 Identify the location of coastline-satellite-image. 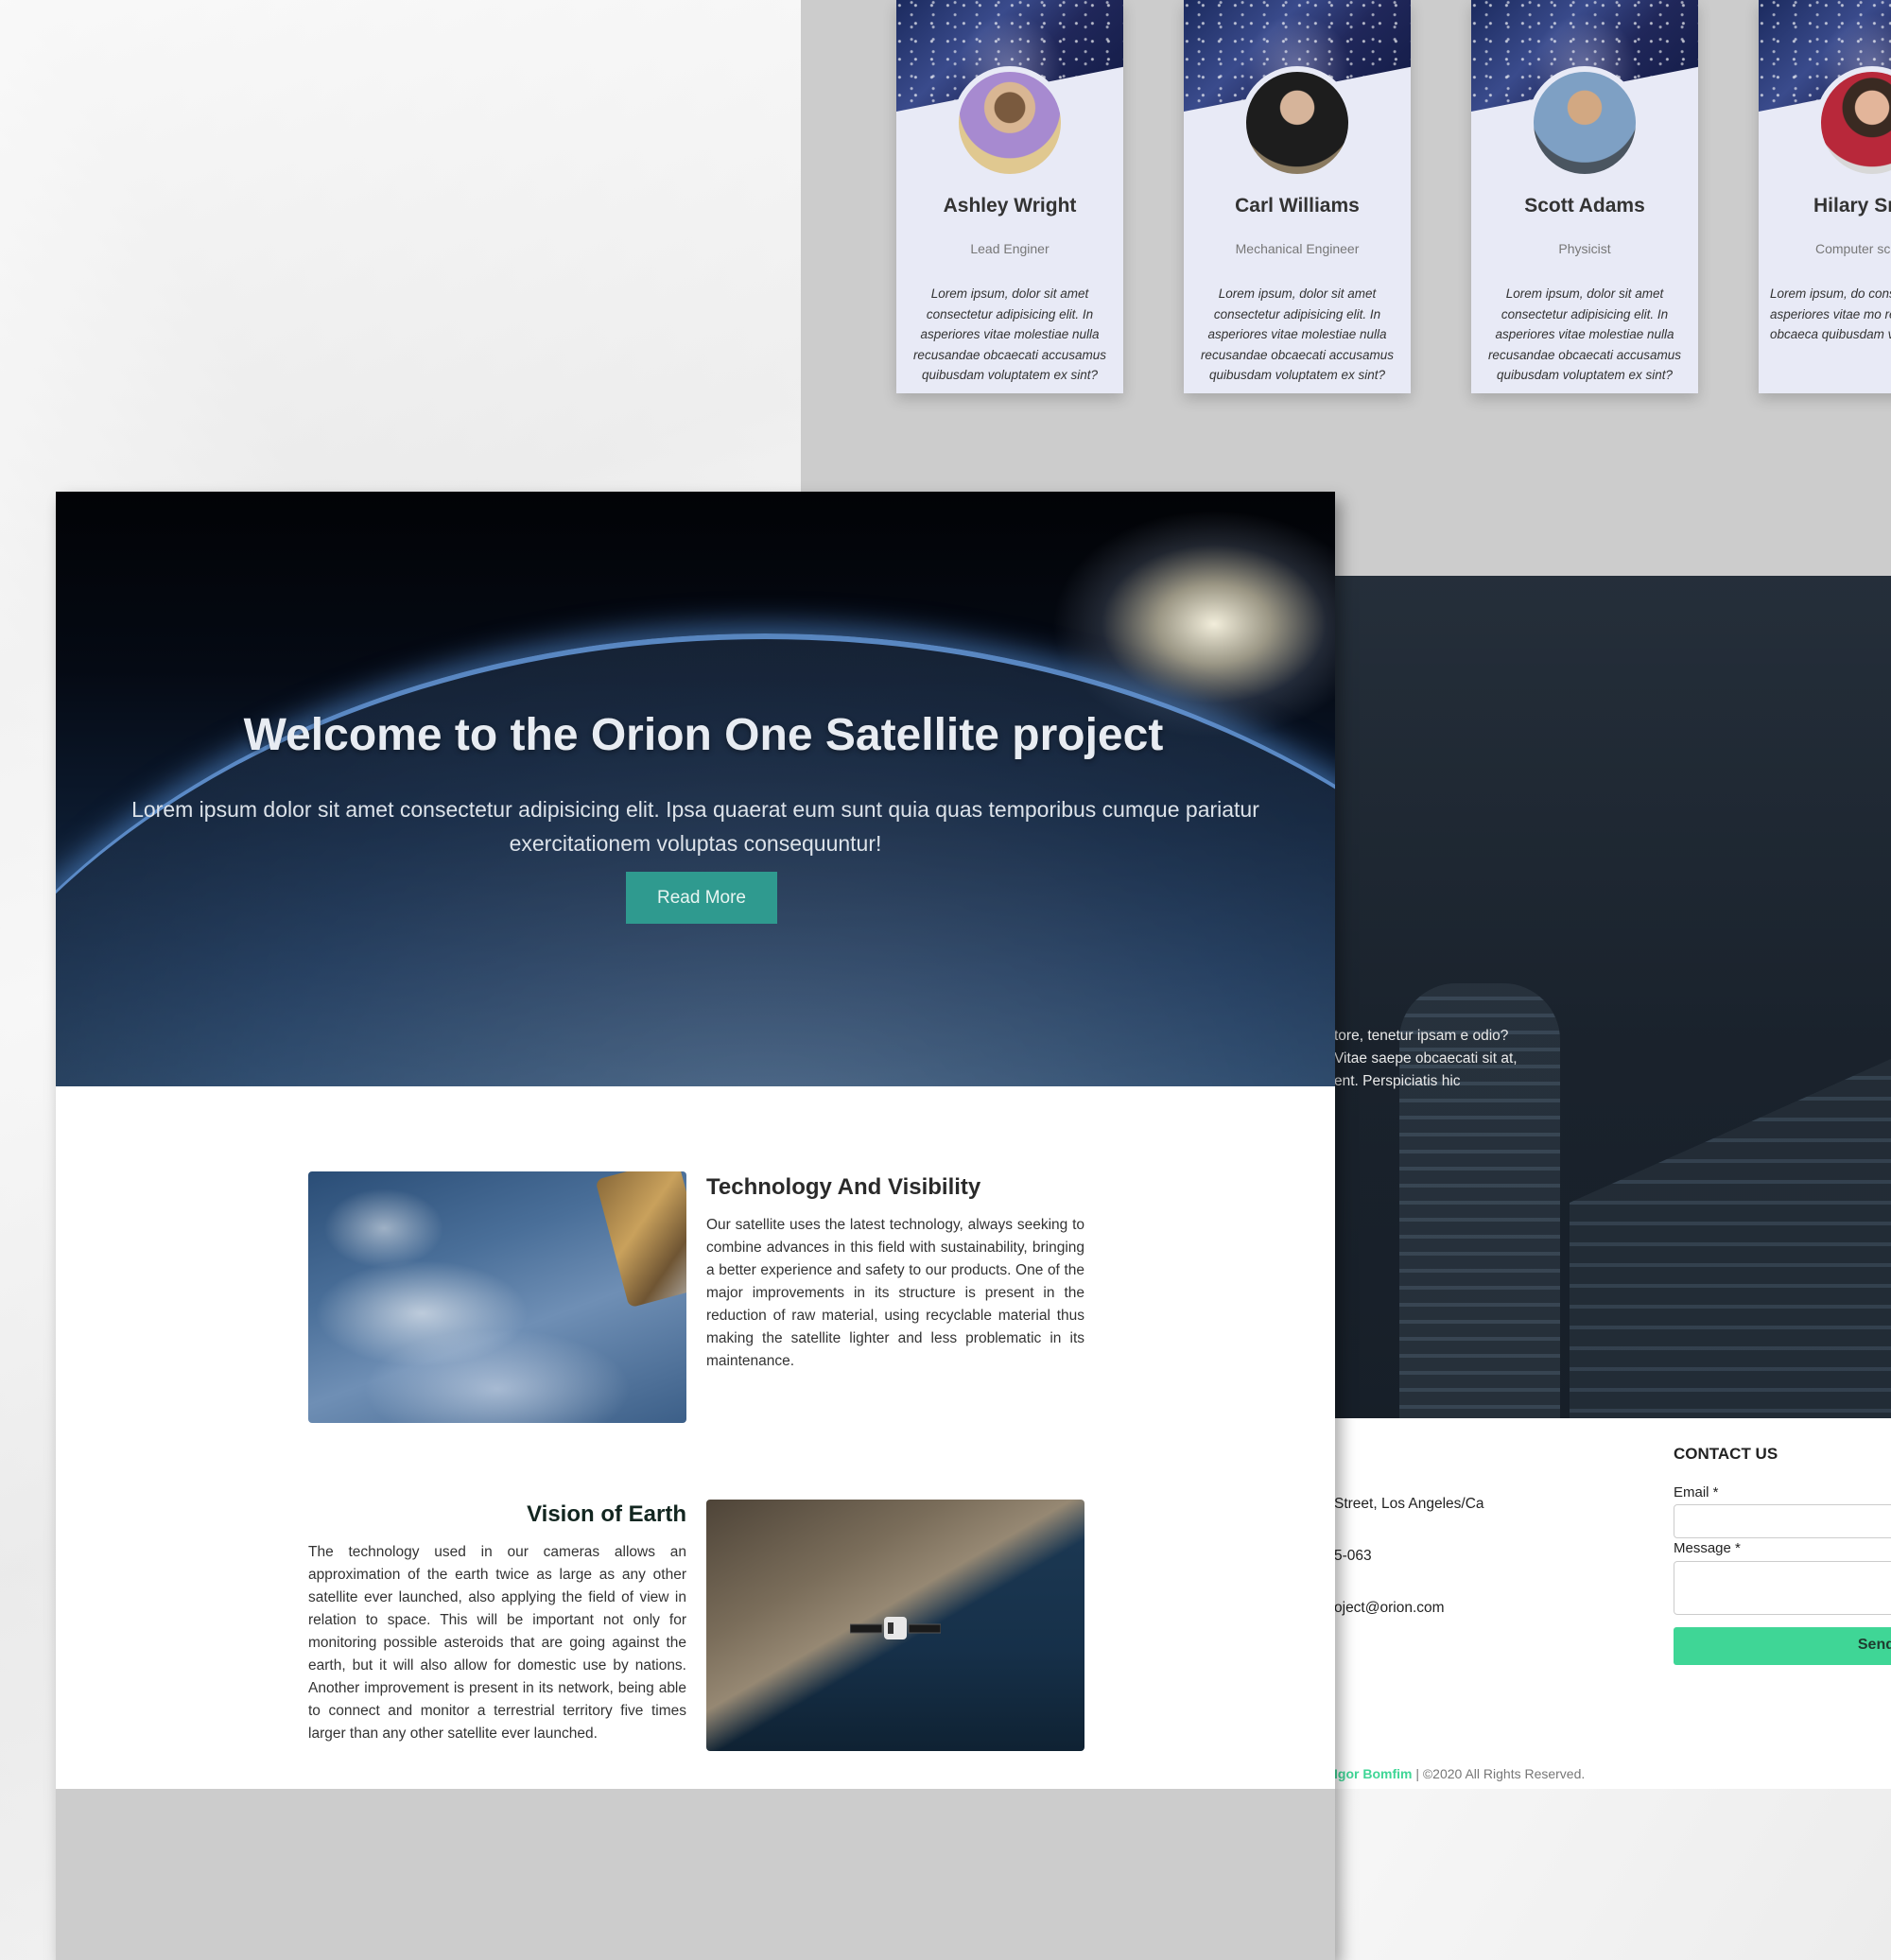
(895, 1626).